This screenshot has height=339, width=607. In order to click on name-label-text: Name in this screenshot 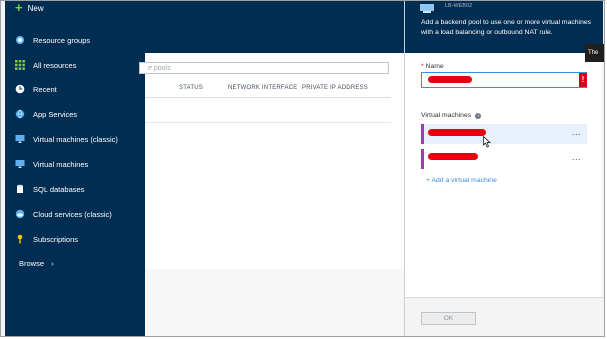, I will do `click(434, 66)`.